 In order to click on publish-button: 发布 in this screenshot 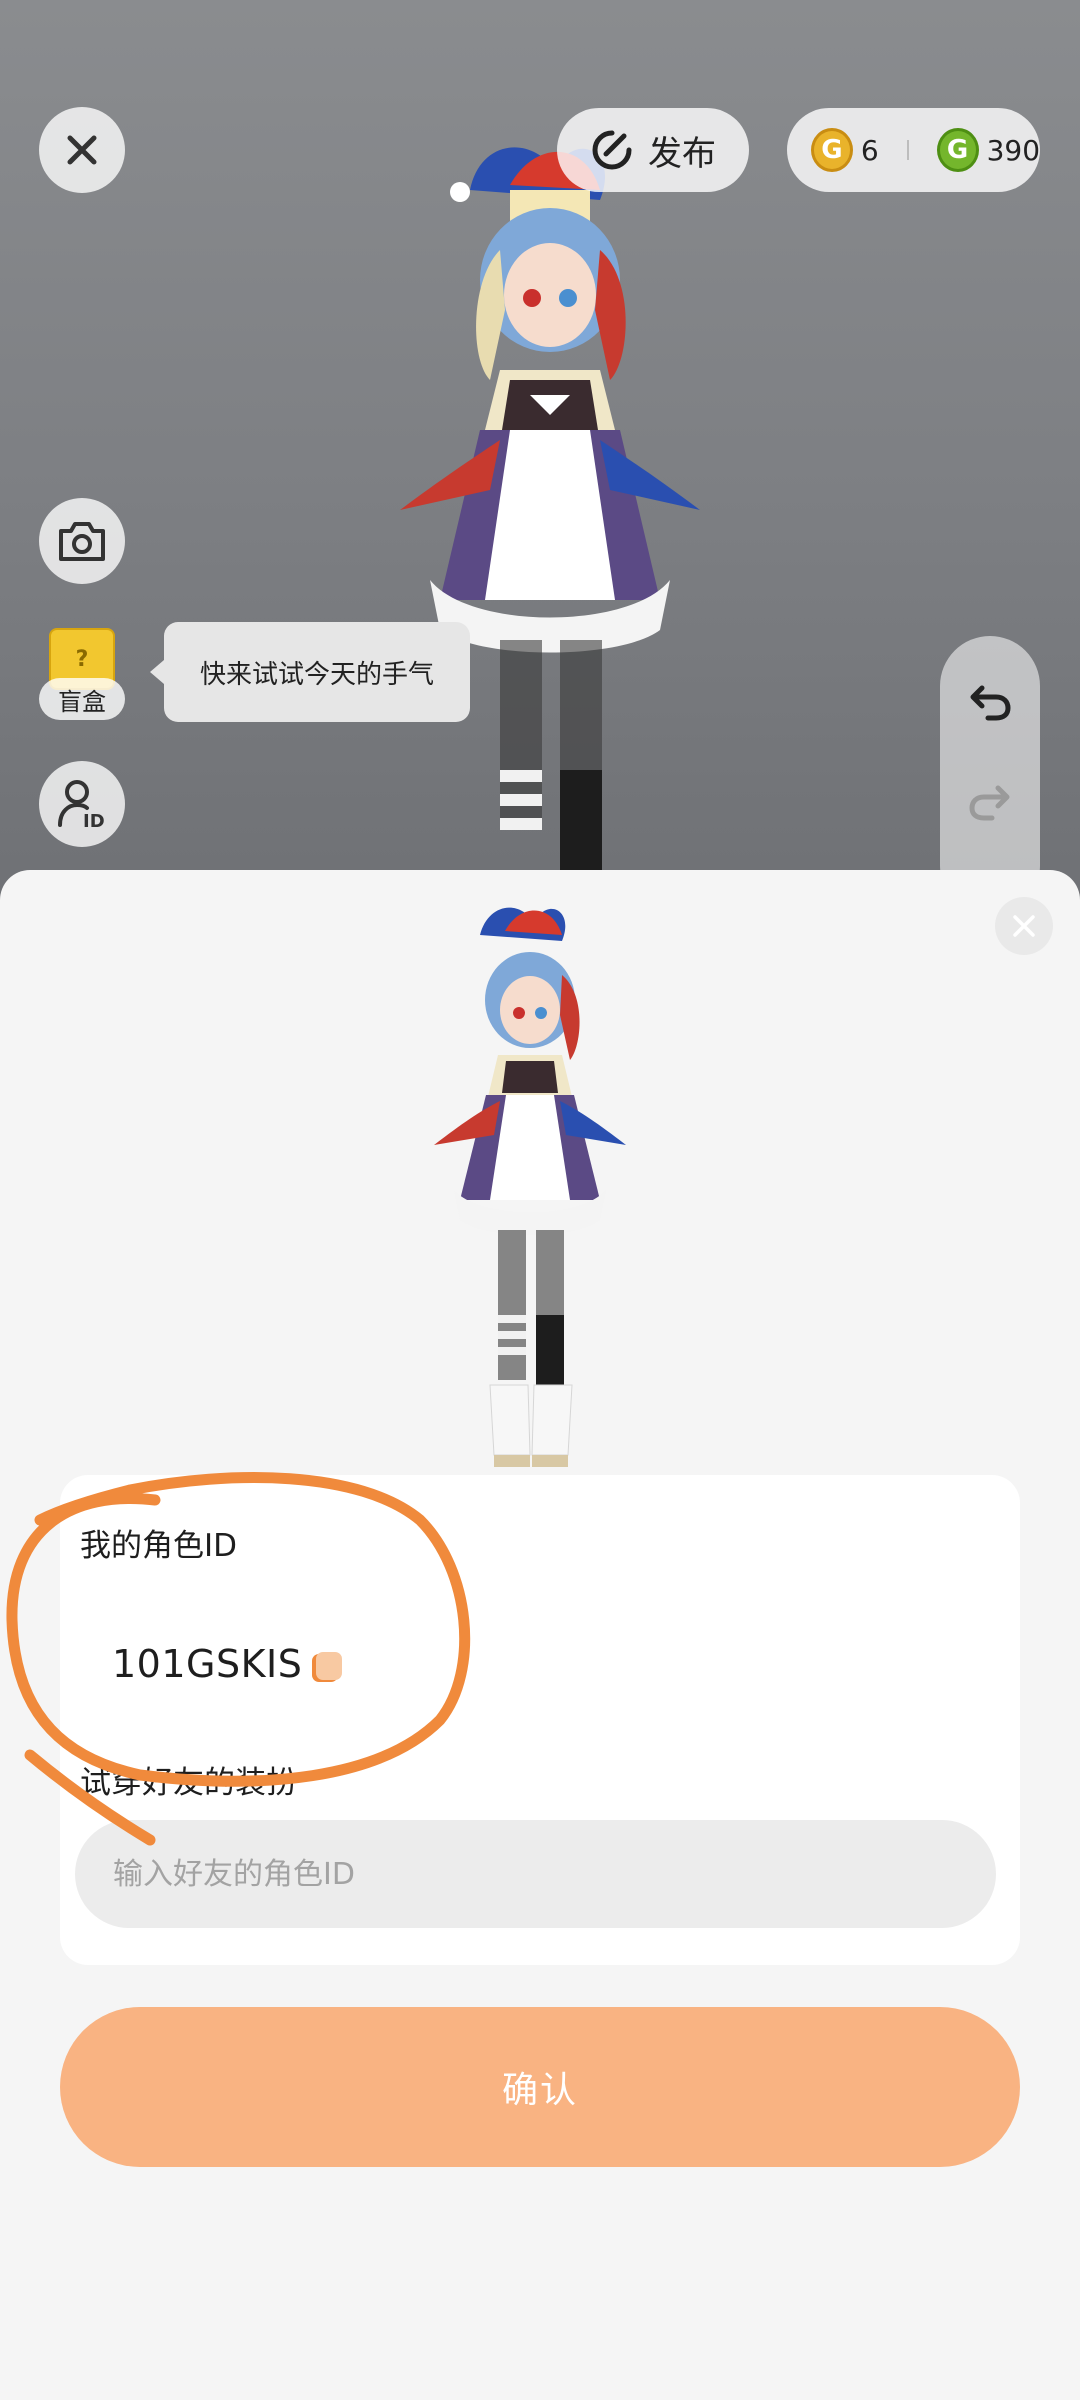, I will do `click(653, 150)`.